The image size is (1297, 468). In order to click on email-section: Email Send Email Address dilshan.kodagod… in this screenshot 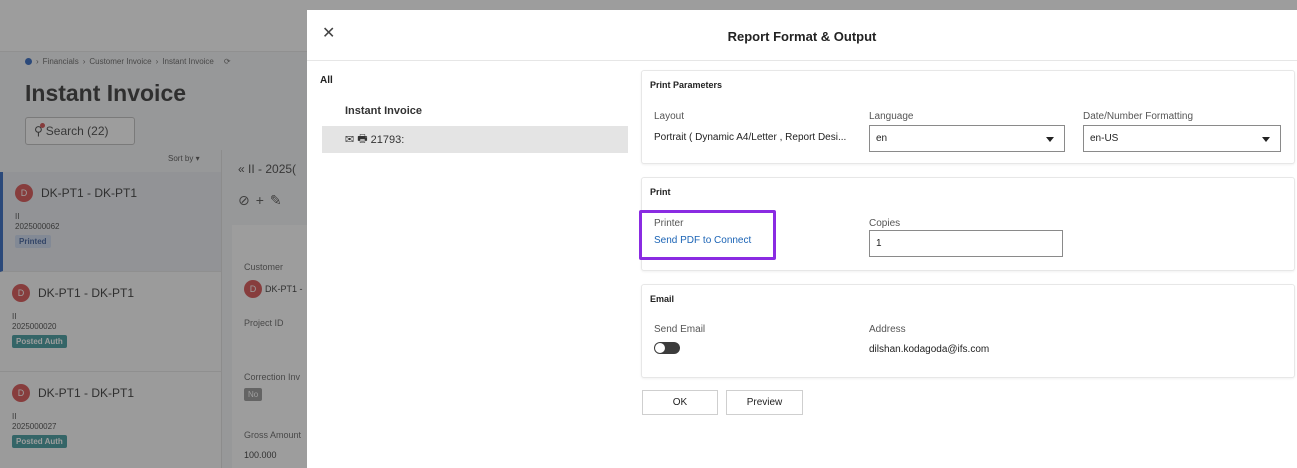, I will do `click(968, 331)`.